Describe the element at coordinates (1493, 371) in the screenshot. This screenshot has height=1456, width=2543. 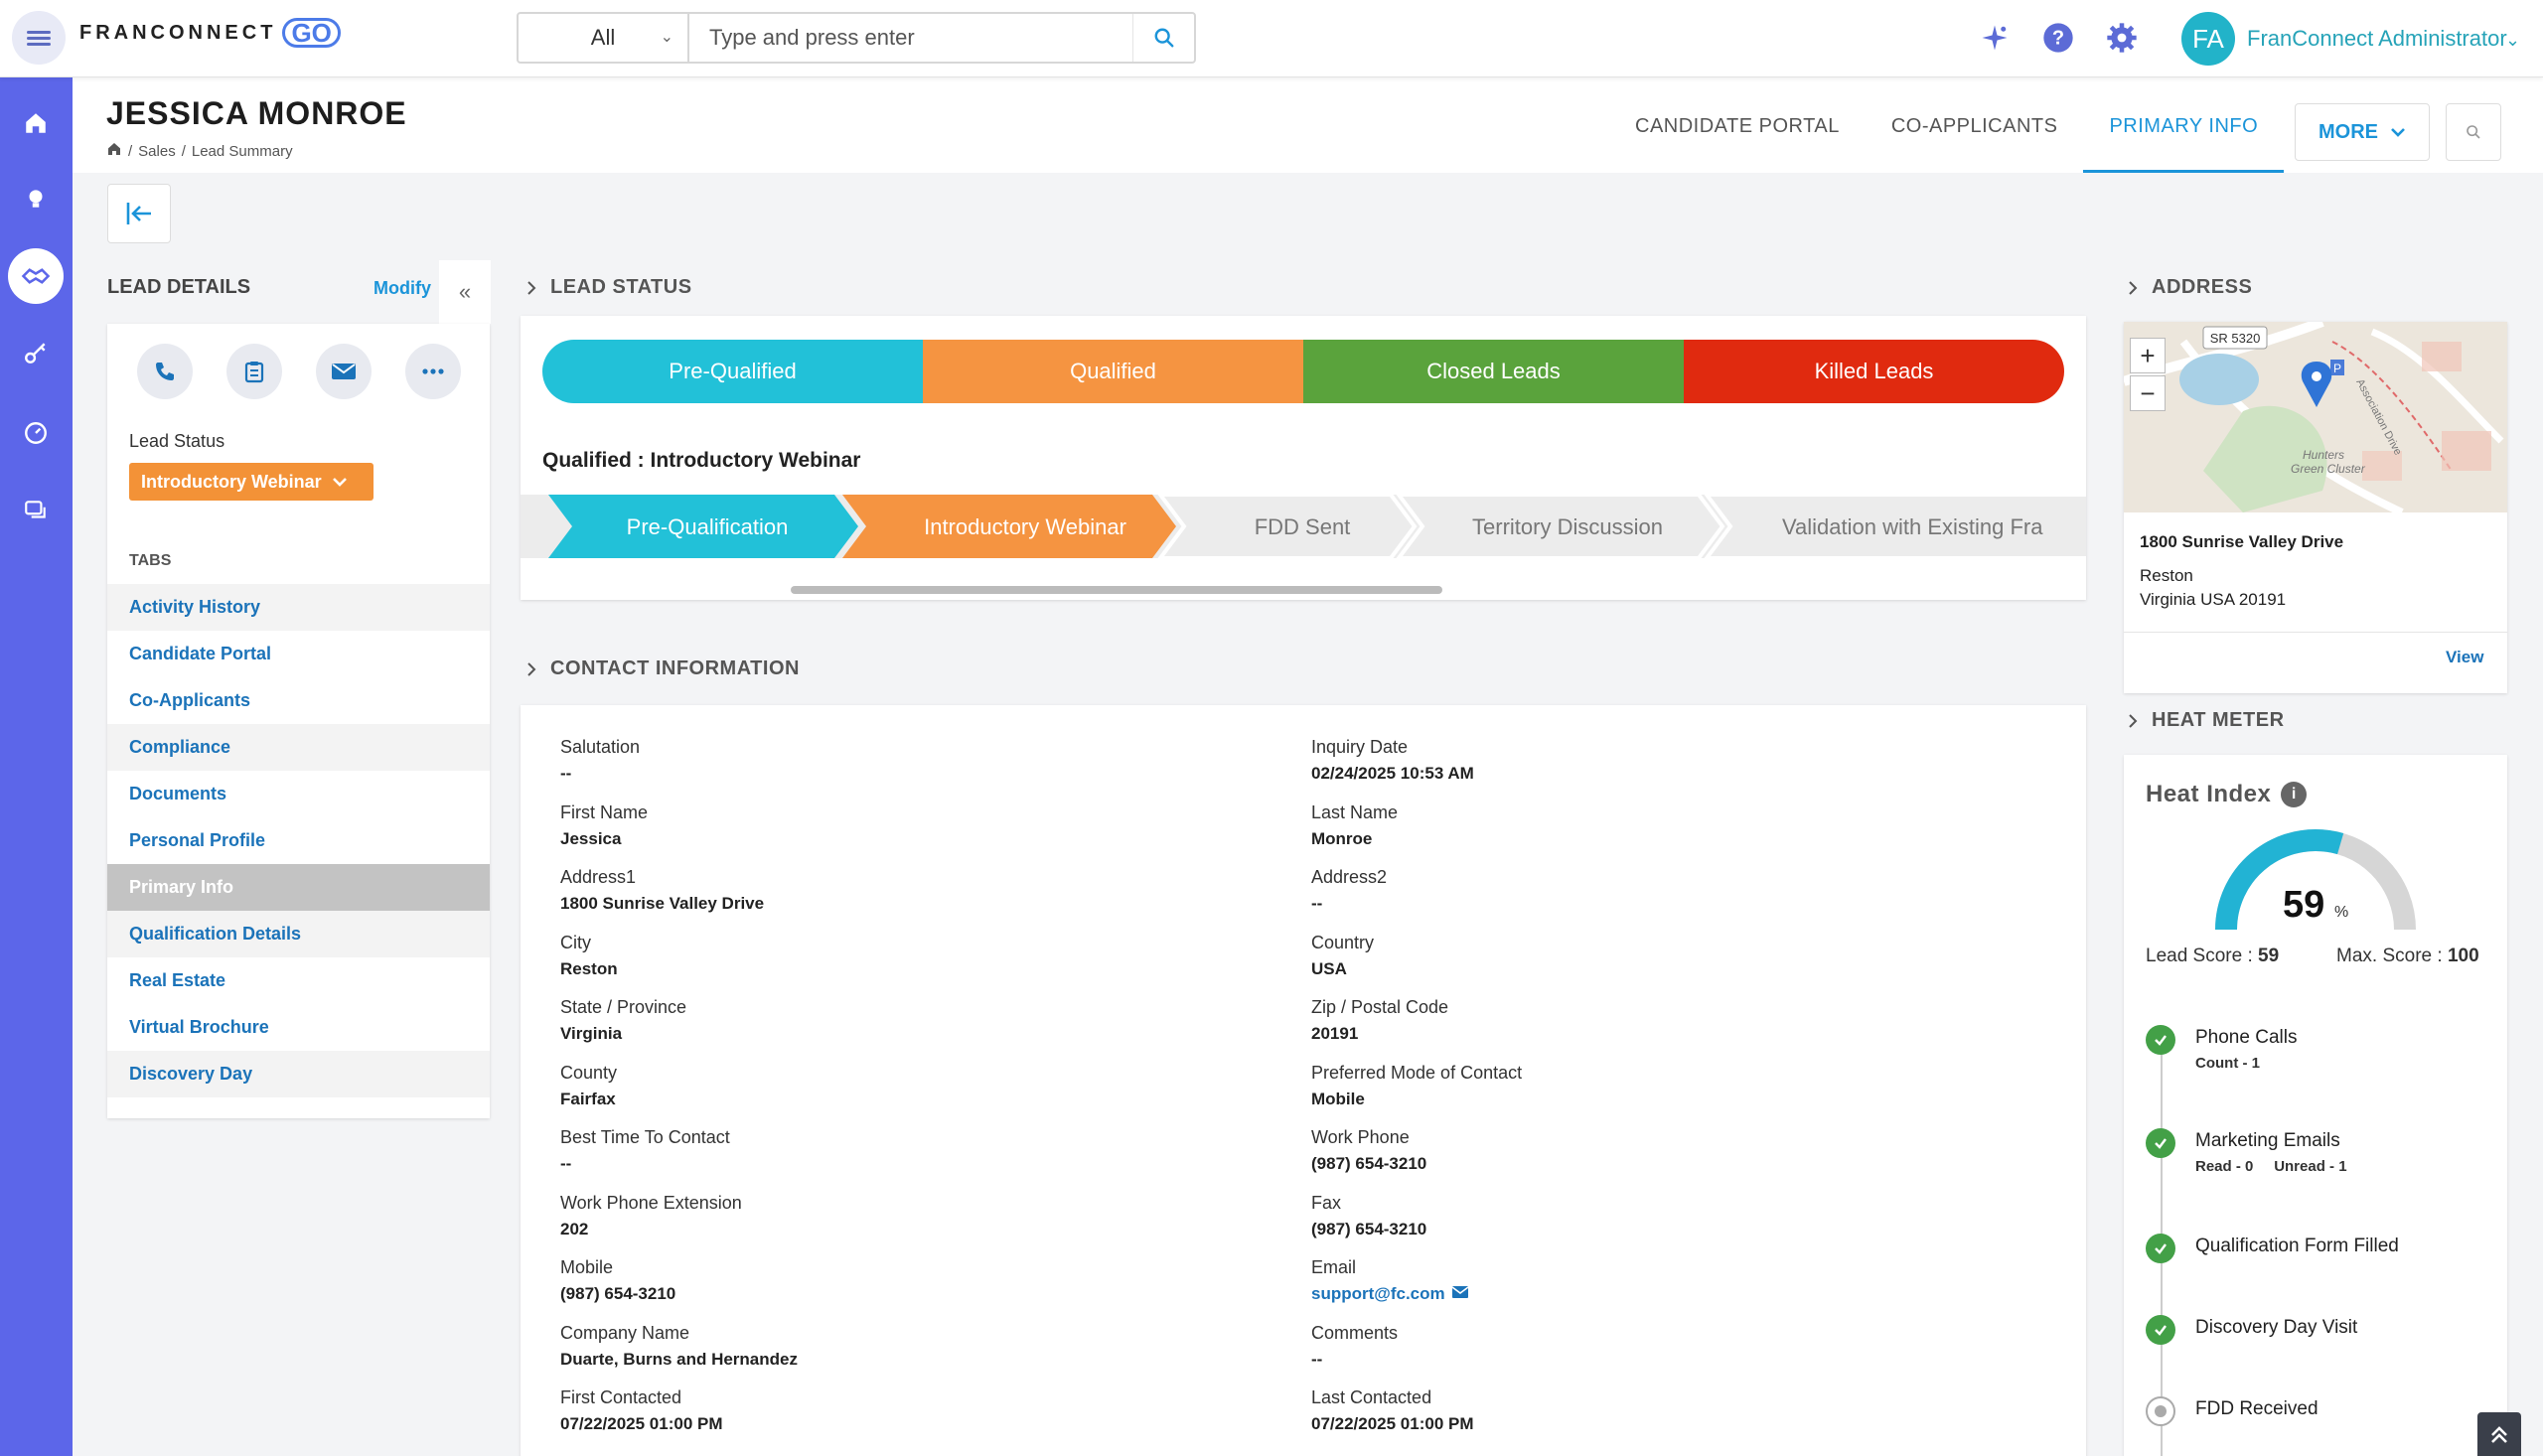
I see `stage-closed-leads: Closed Leads` at that location.